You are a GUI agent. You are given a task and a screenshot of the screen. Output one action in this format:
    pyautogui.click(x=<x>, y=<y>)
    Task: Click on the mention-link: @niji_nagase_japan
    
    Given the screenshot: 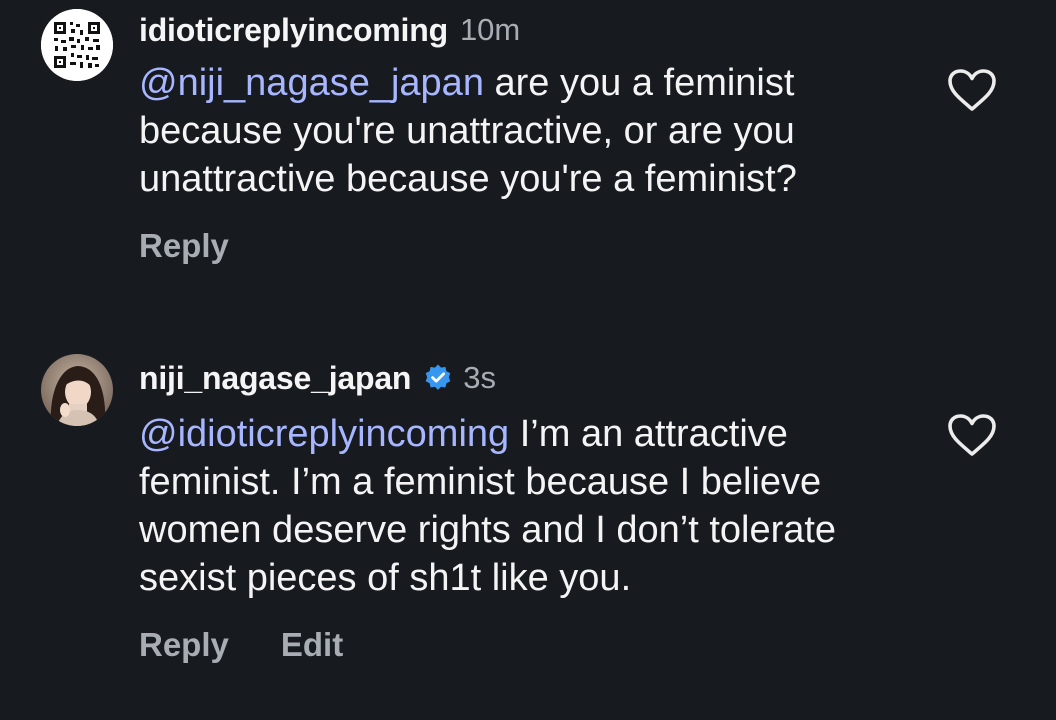 What is the action you would take?
    pyautogui.click(x=311, y=83)
    